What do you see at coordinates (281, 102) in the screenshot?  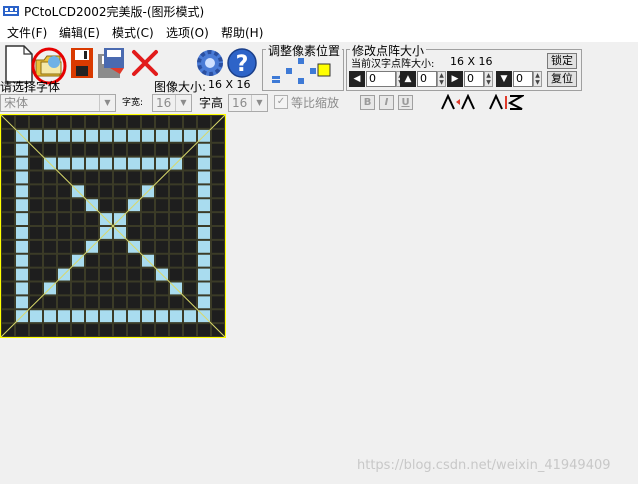 I see `scale-checkbox: ✓` at bounding box center [281, 102].